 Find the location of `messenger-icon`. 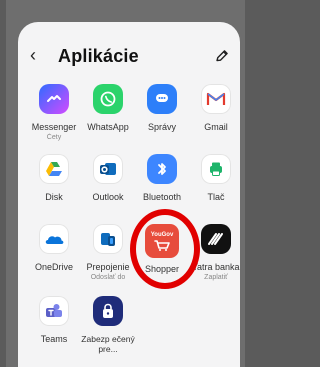

messenger-icon is located at coordinates (54, 99).